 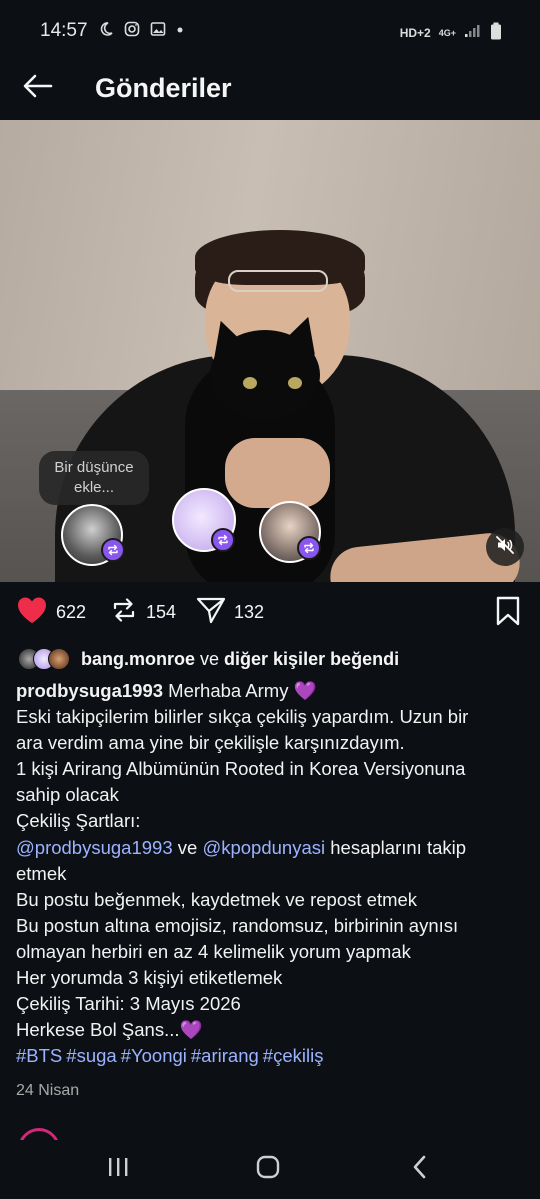 What do you see at coordinates (278, 281) in the screenshot?
I see `media-glasses` at bounding box center [278, 281].